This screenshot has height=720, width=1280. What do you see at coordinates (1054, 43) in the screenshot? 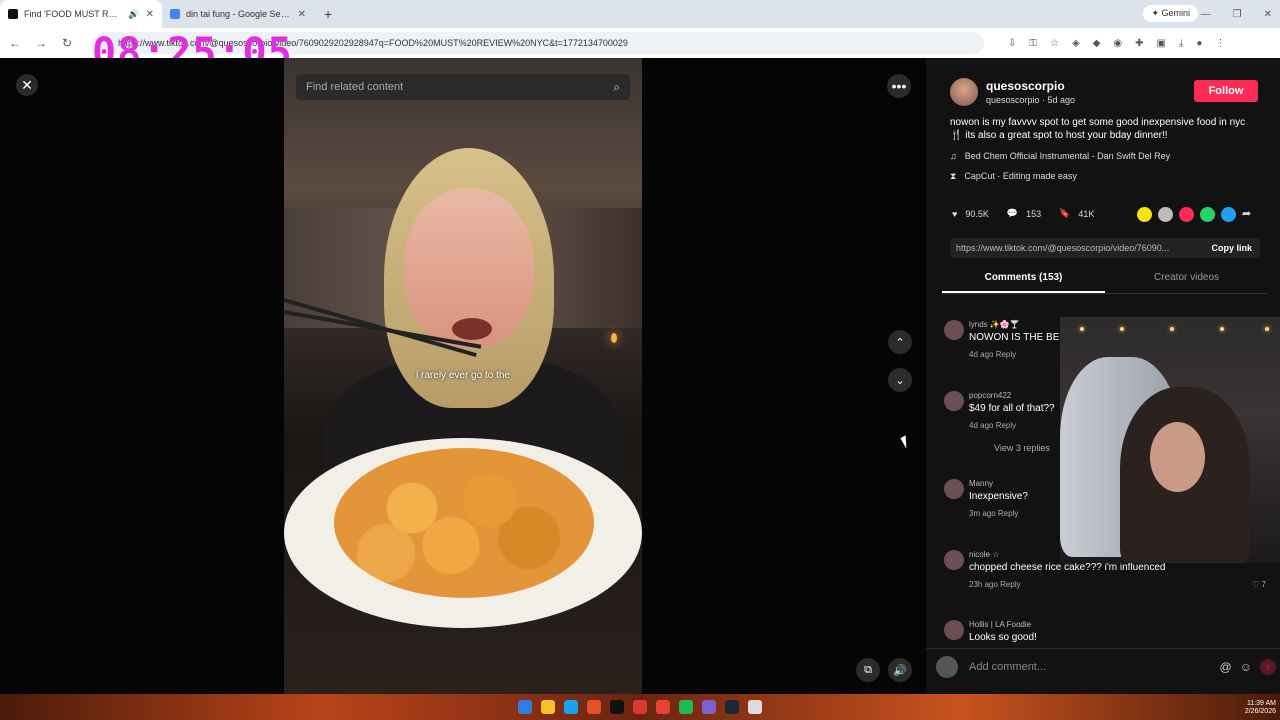
I see `star-icon: ☆` at bounding box center [1054, 43].